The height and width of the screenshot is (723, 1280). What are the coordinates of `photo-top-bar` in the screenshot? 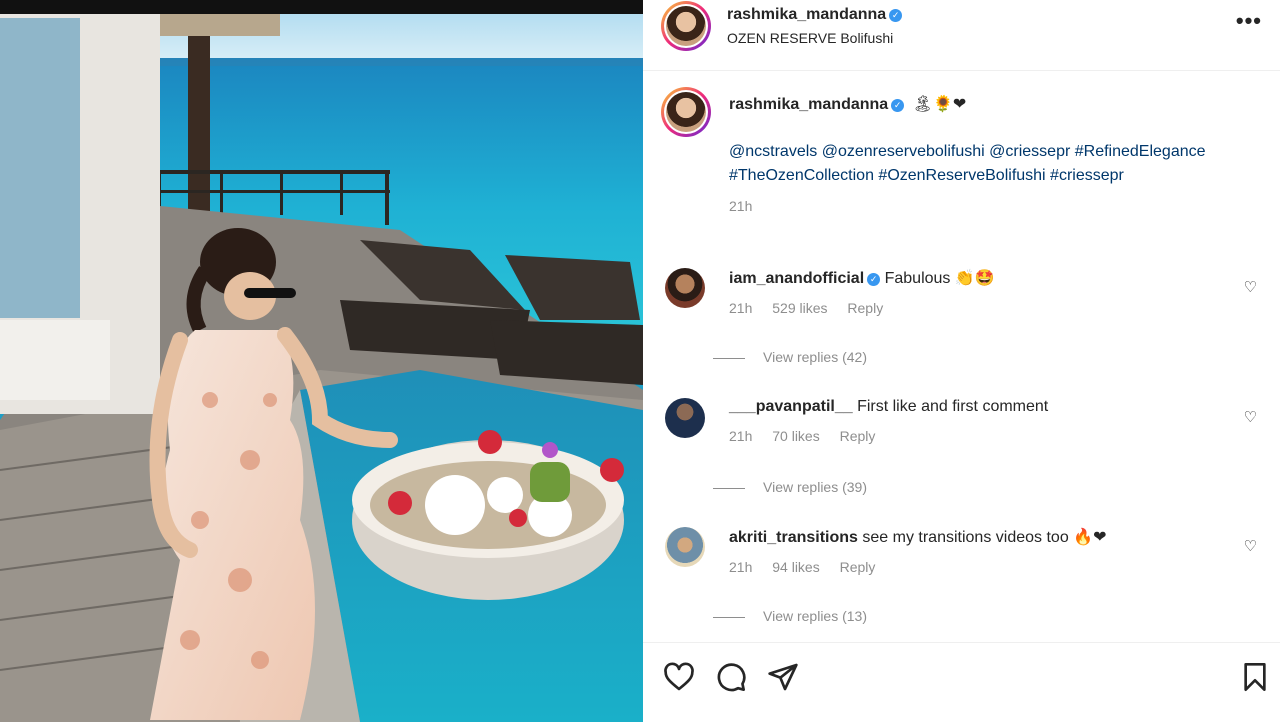 It's located at (321, 7).